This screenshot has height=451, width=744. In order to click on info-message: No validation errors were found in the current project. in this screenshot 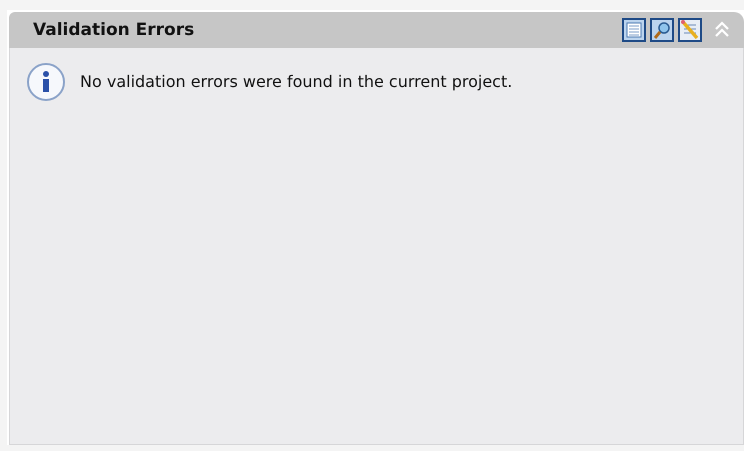, I will do `click(296, 81)`.